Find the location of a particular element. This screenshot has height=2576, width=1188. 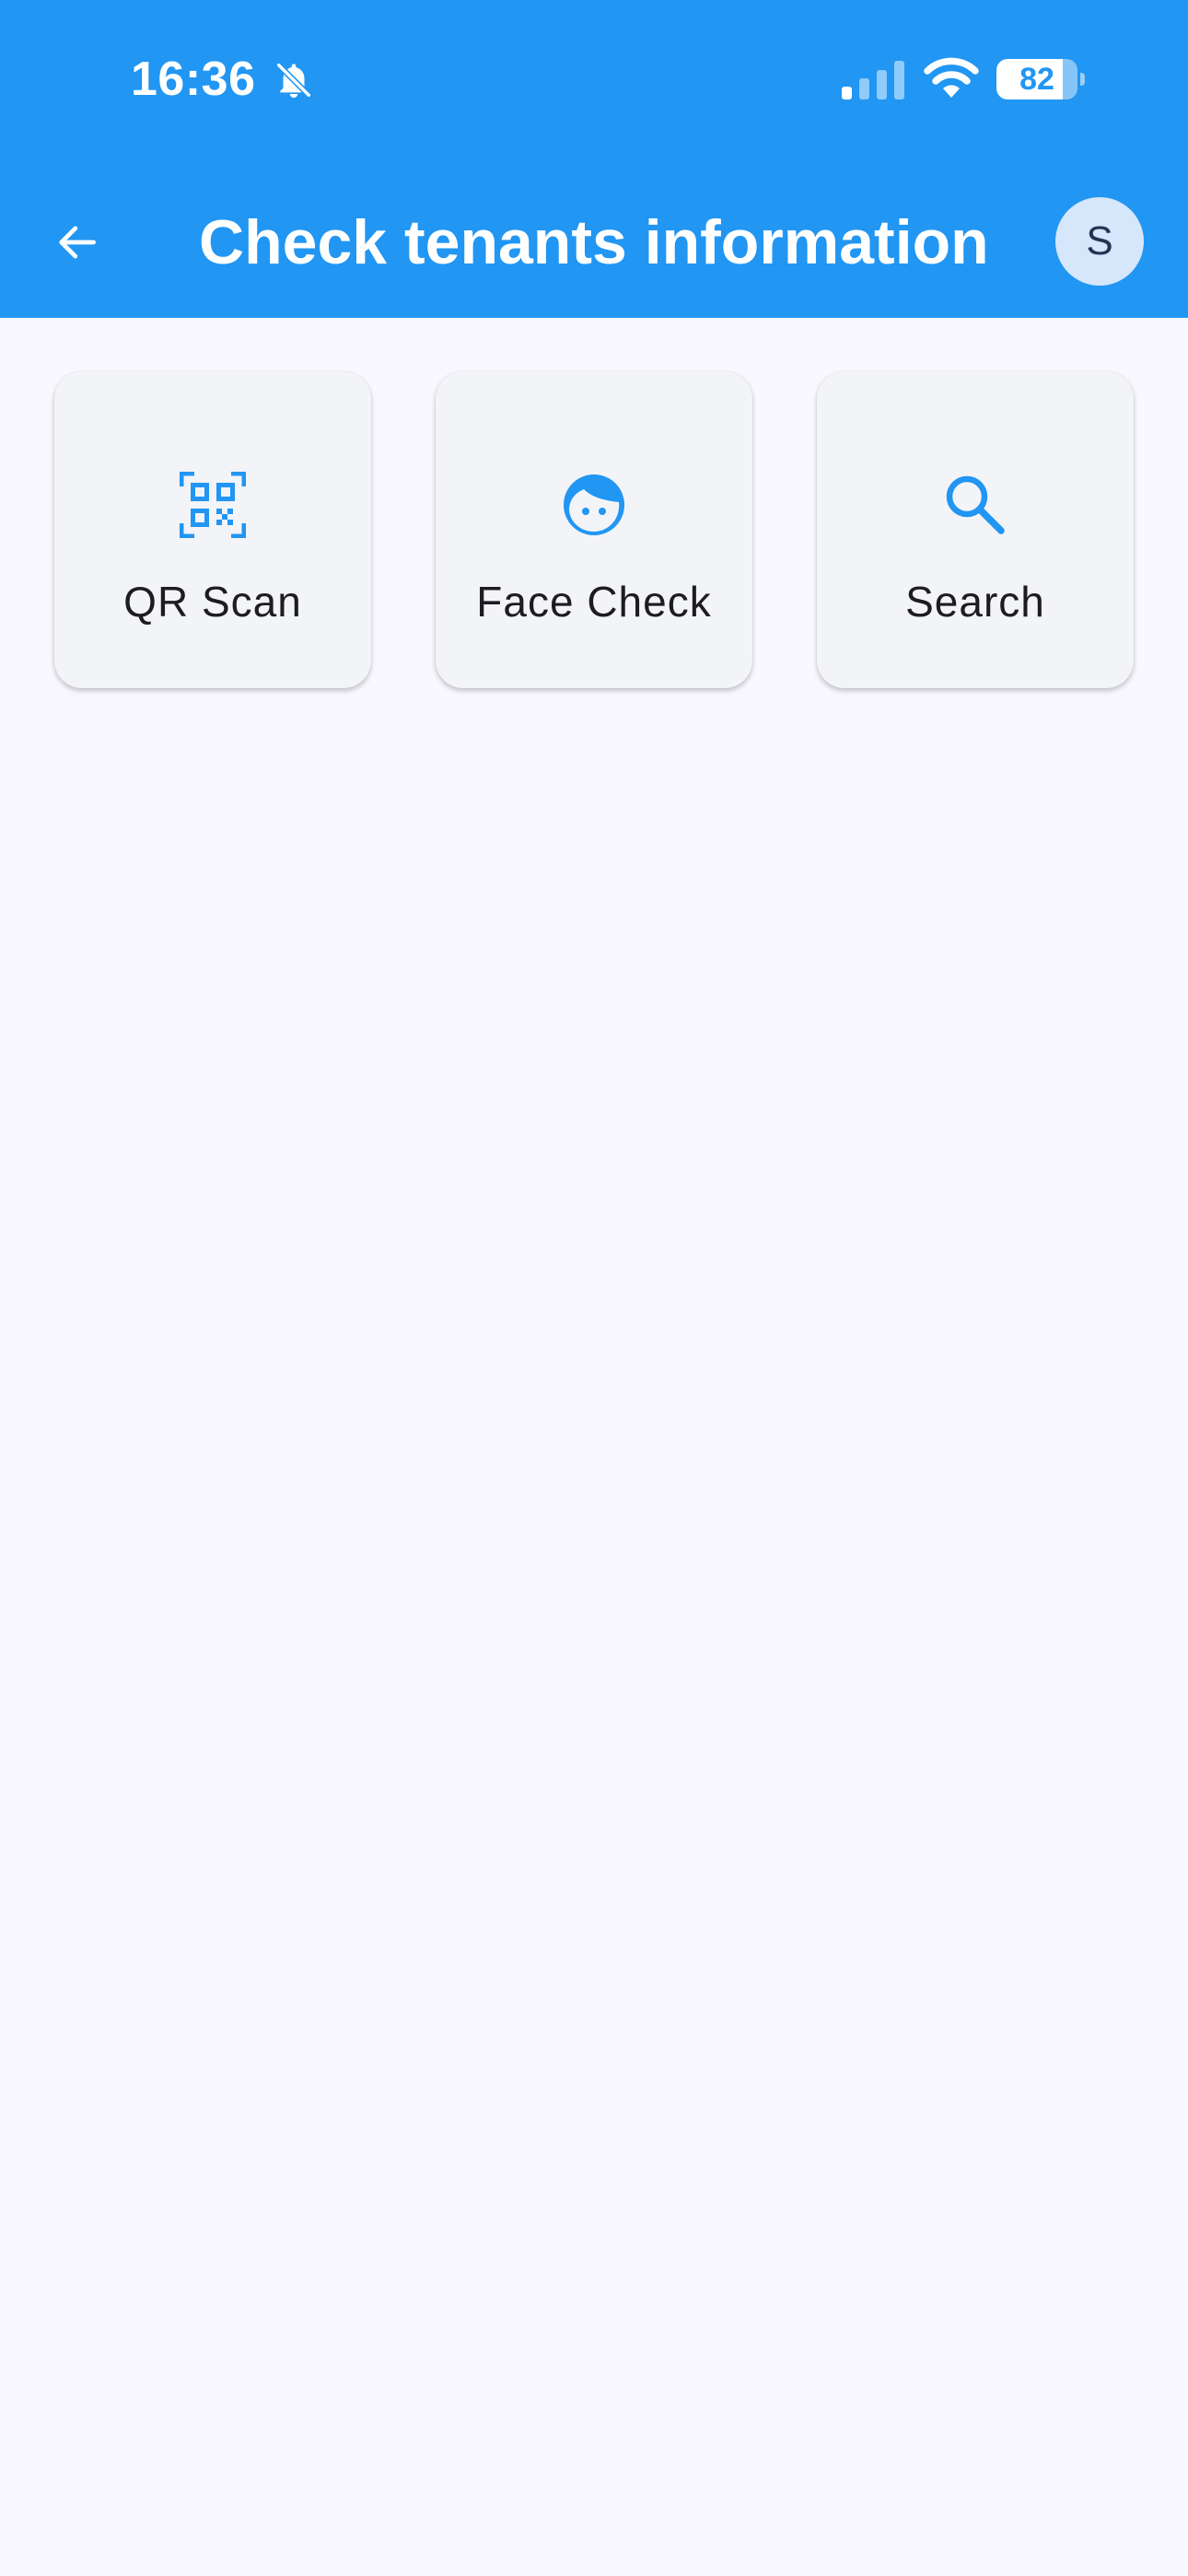

qr-scan-card: QR Scan is located at coordinates (212, 529).